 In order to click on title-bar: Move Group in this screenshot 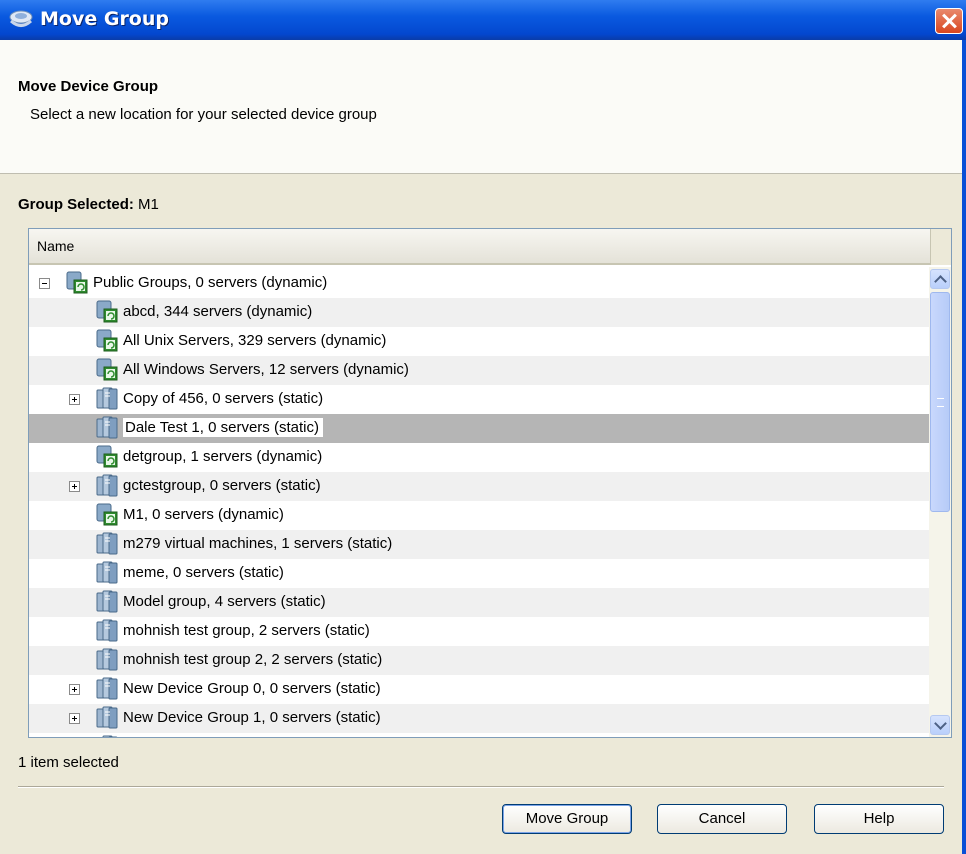, I will do `click(483, 20)`.